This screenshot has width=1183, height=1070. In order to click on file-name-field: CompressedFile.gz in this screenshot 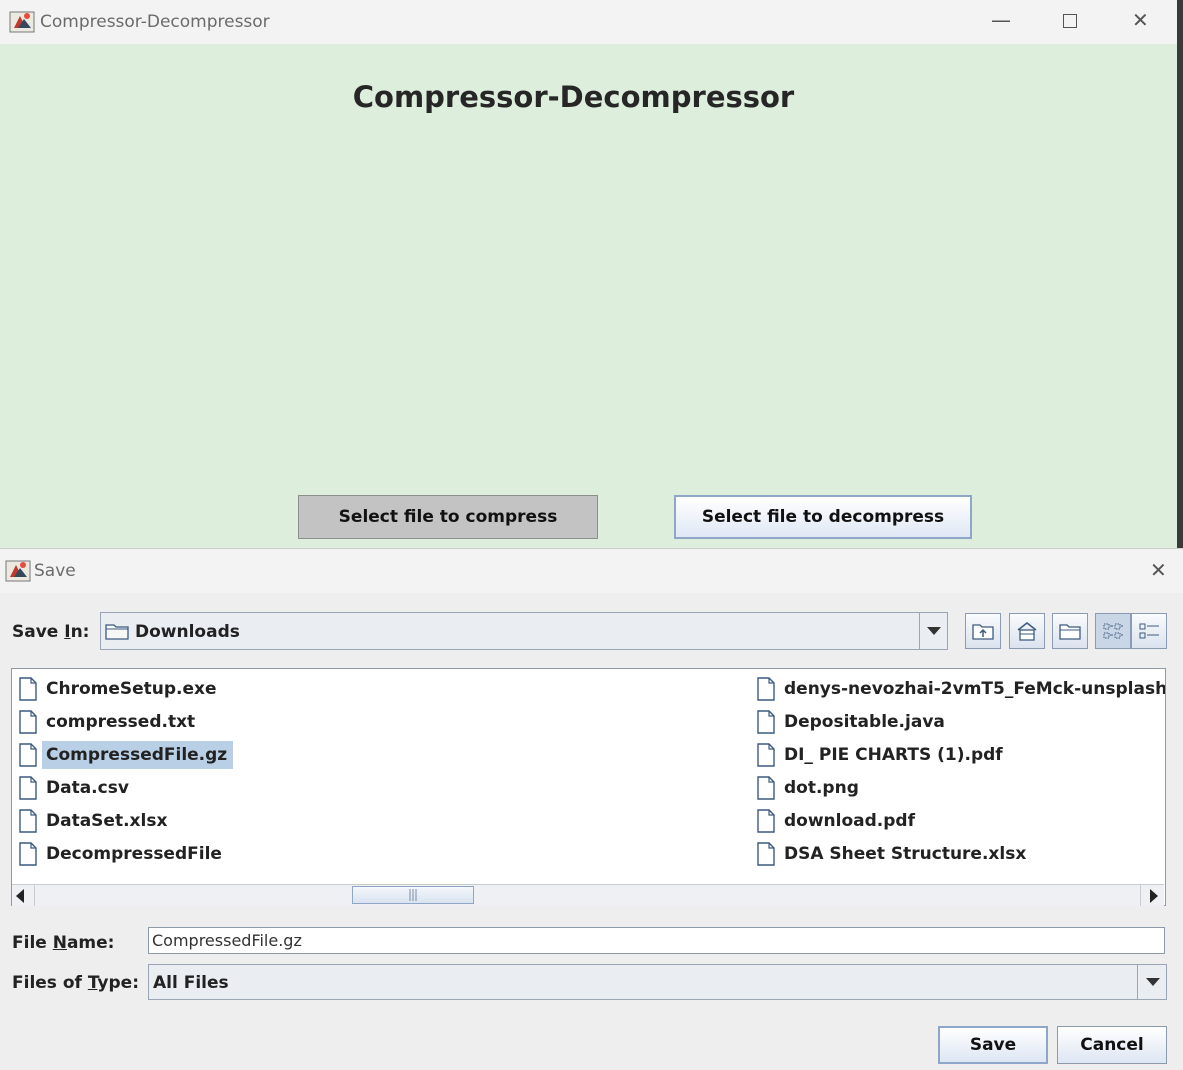, I will do `click(656, 940)`.